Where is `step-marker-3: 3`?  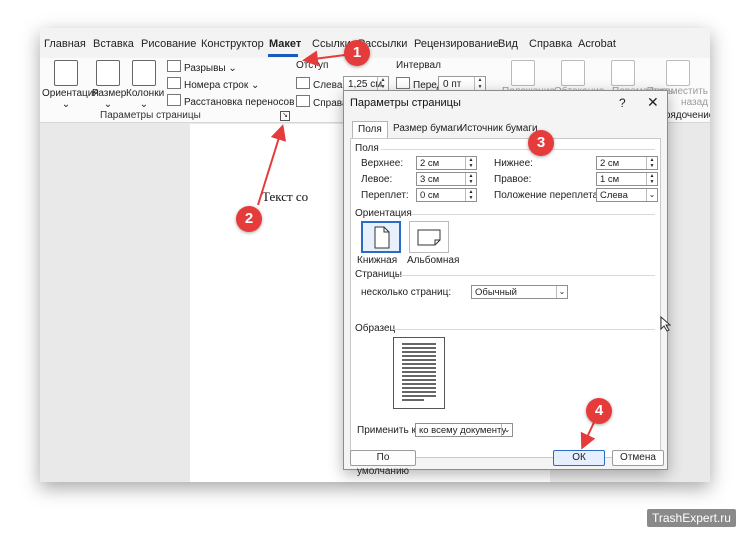 step-marker-3: 3 is located at coordinates (541, 143).